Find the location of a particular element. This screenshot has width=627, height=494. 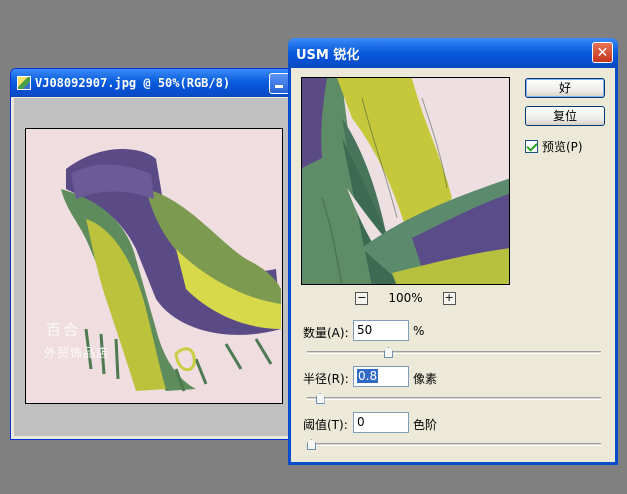

amount-input: 50 is located at coordinates (381, 330).